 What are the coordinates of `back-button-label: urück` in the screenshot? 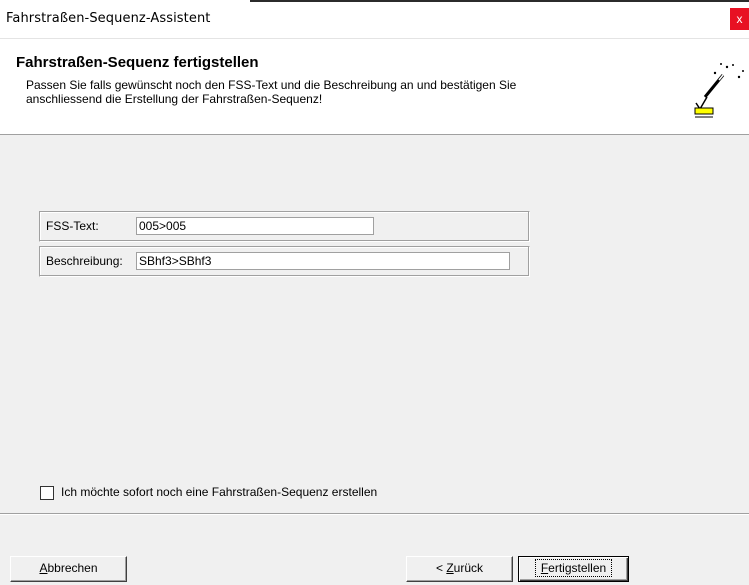 It's located at (468, 568).